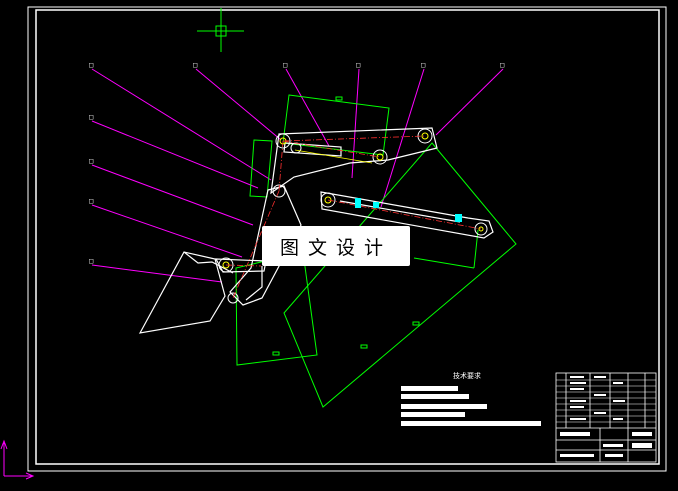 Image resolution: width=678 pixels, height=491 pixels. What do you see at coordinates (336, 246) in the screenshot?
I see `watermark-banner: 图文设计` at bounding box center [336, 246].